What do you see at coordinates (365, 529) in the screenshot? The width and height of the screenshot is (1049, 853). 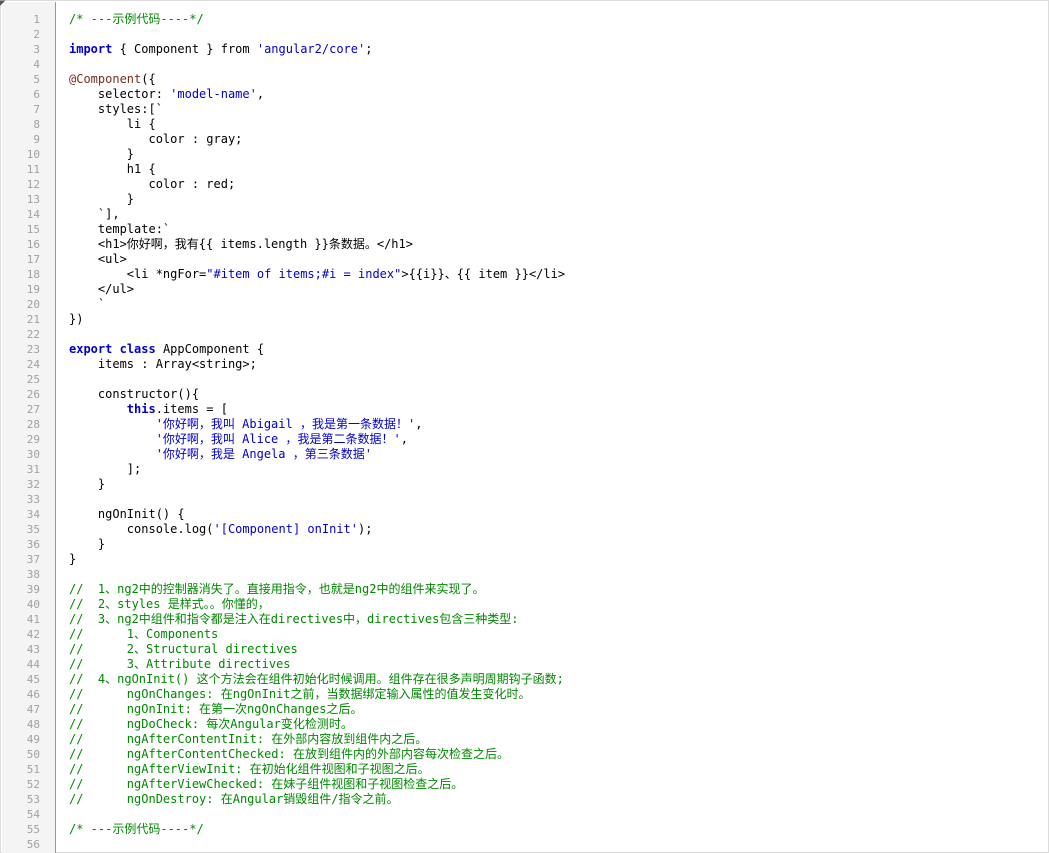 I see `code-token: );` at bounding box center [365, 529].